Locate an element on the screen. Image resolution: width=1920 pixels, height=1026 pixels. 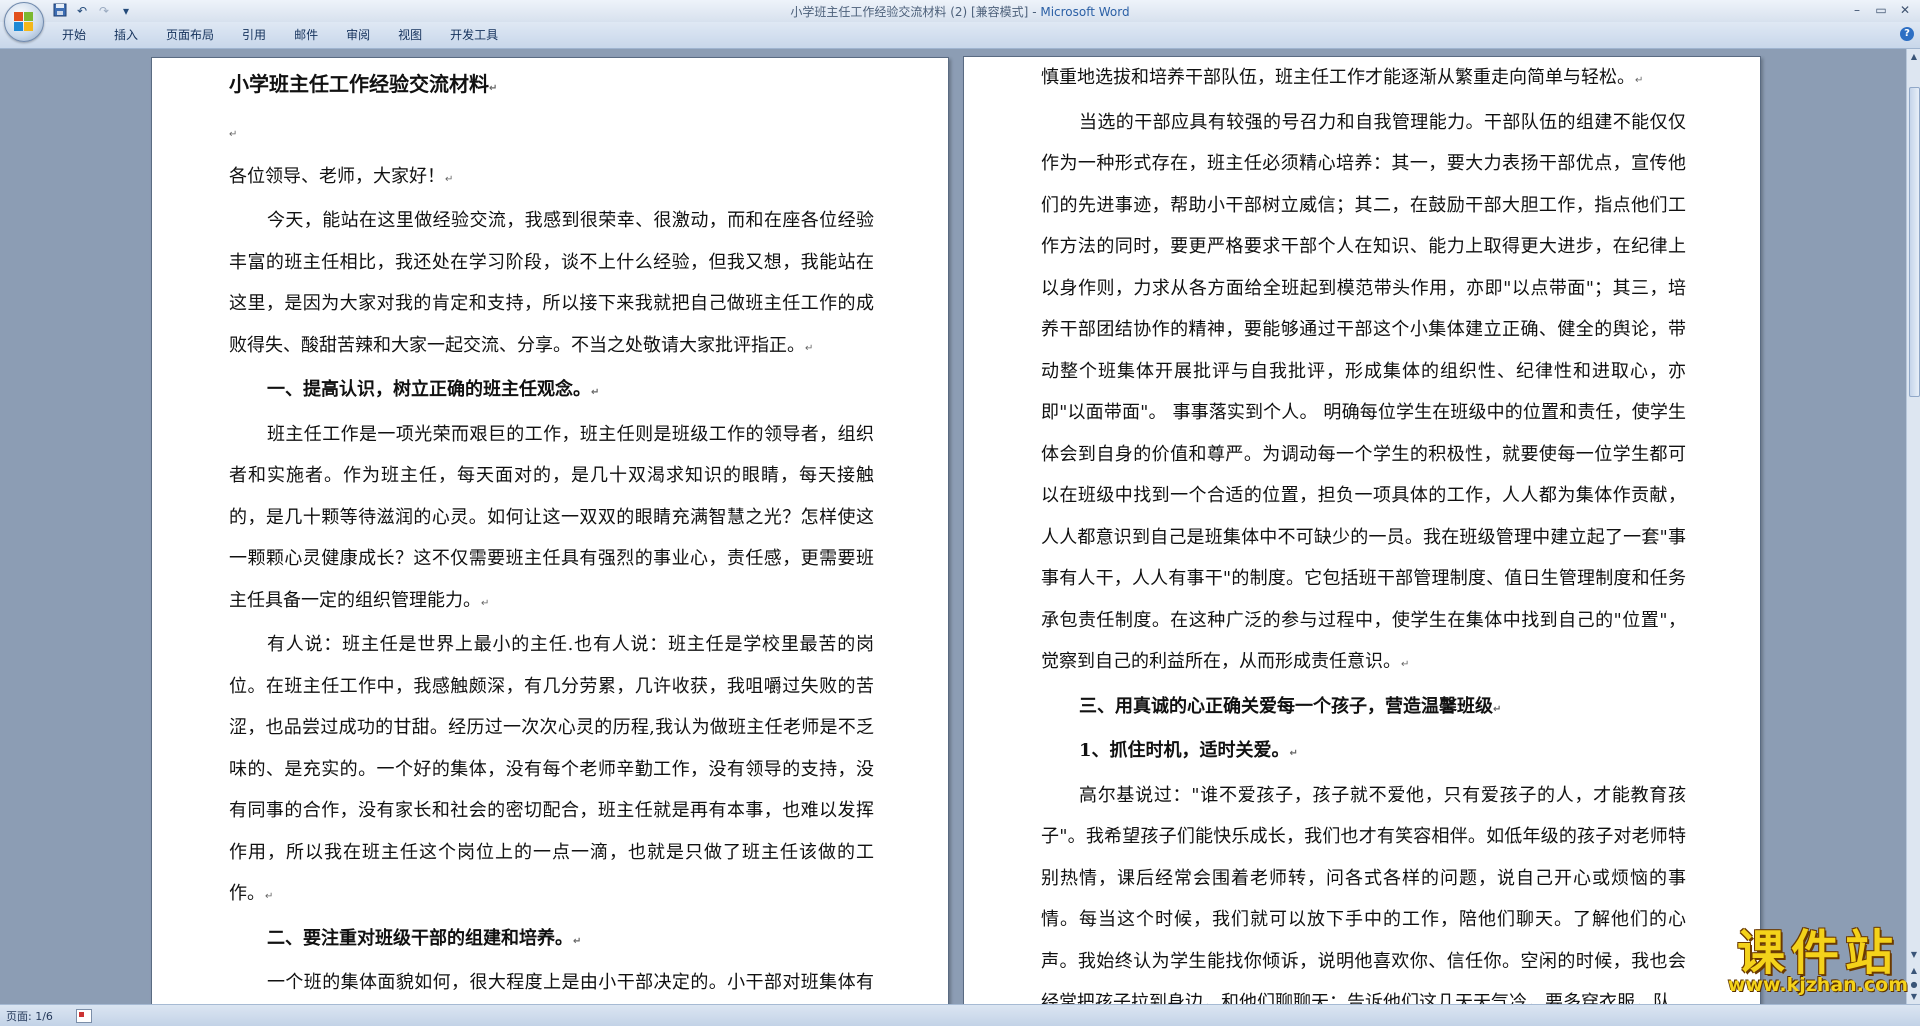
tab-review: 审阅 is located at coordinates (358, 35).